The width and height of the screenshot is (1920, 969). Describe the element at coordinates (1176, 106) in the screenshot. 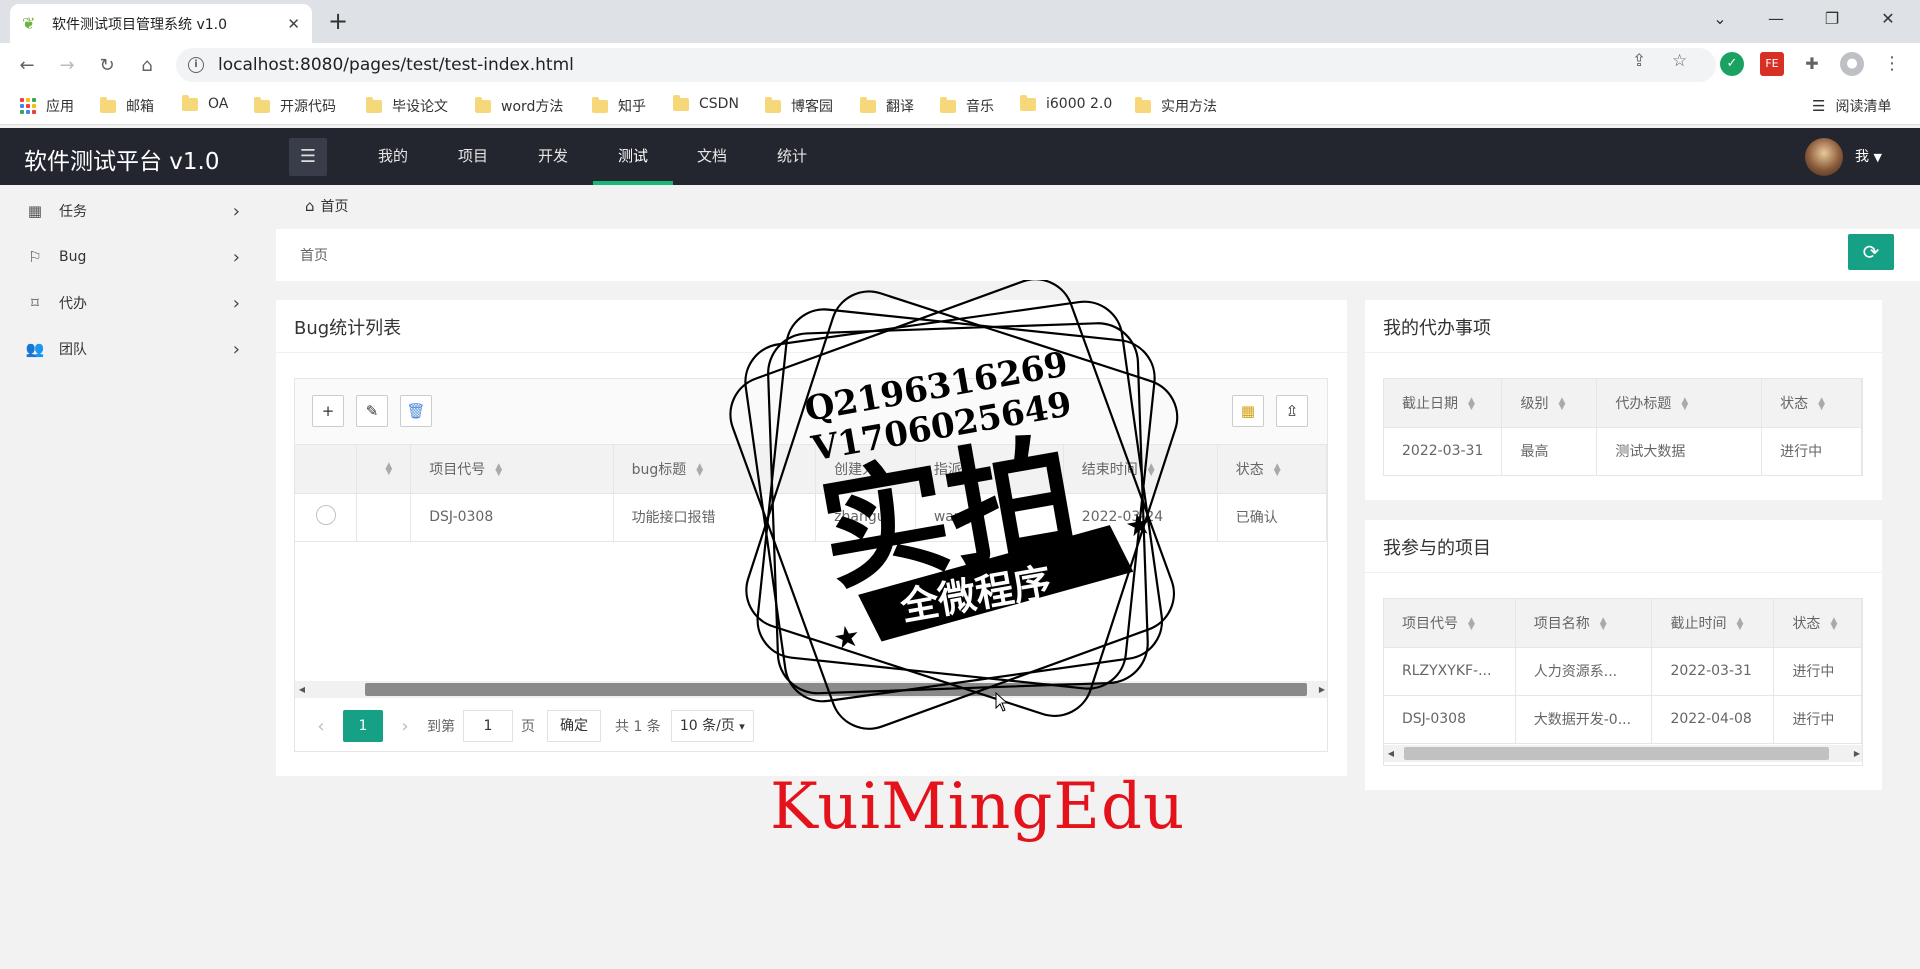

I see `bookmark-folder: 实用方法` at that location.